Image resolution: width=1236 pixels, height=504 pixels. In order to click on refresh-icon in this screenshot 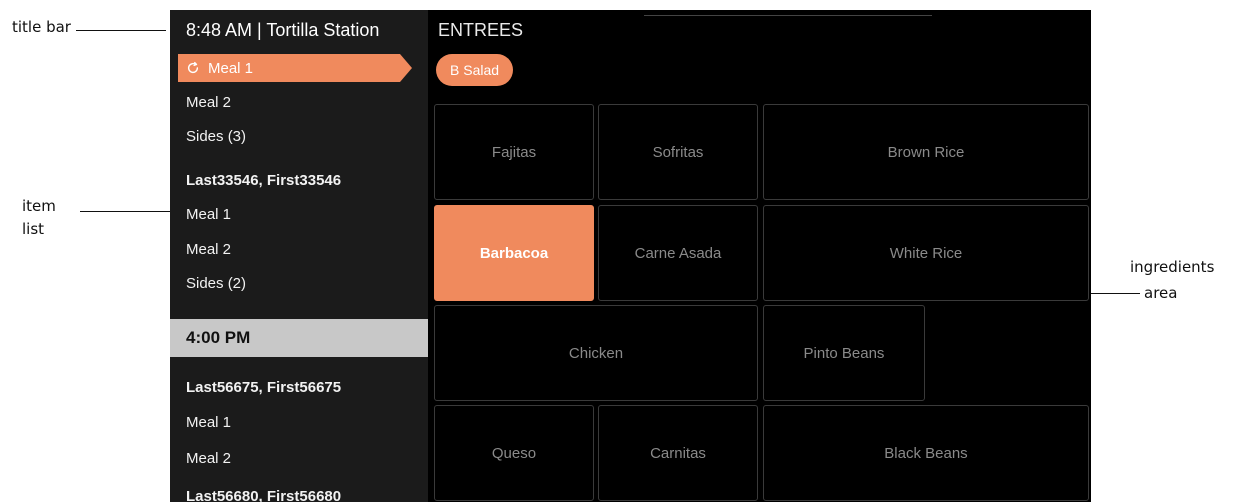, I will do `click(193, 67)`.